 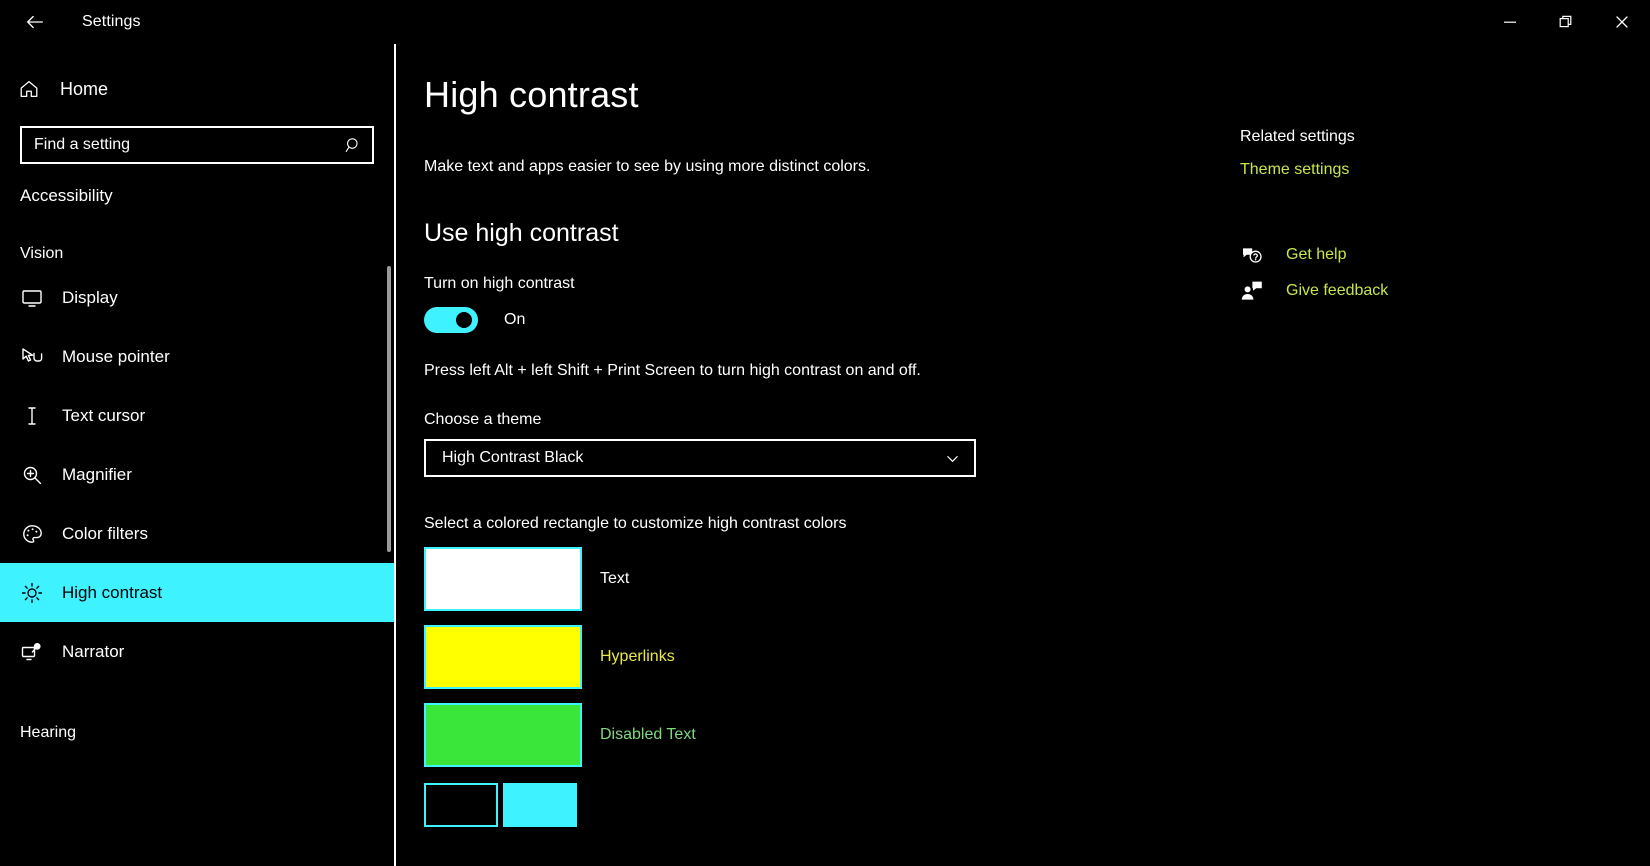 I want to click on color-swatch-selected-text, so click(x=461, y=805).